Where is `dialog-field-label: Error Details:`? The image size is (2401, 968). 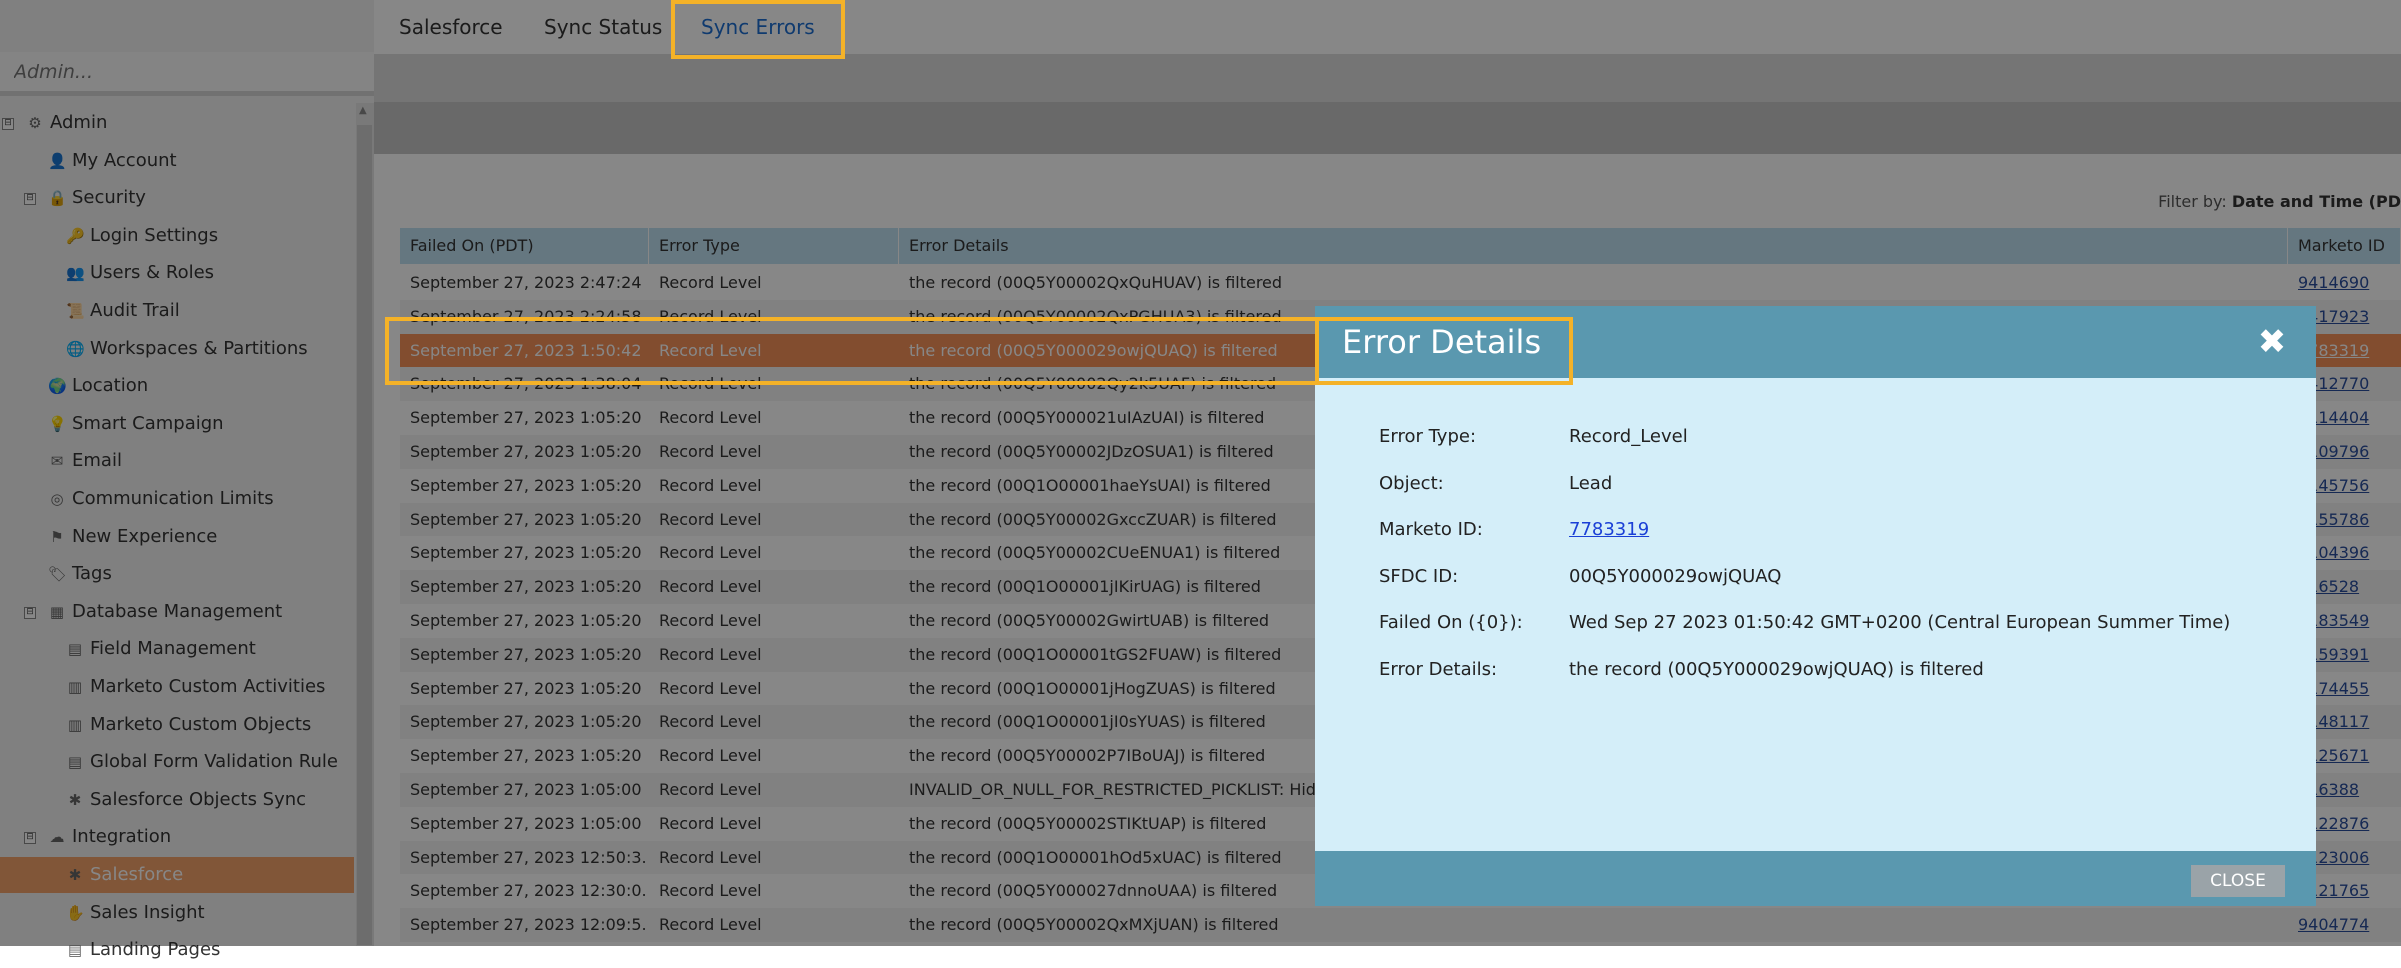 dialog-field-label: Error Details: is located at coordinates (1438, 669).